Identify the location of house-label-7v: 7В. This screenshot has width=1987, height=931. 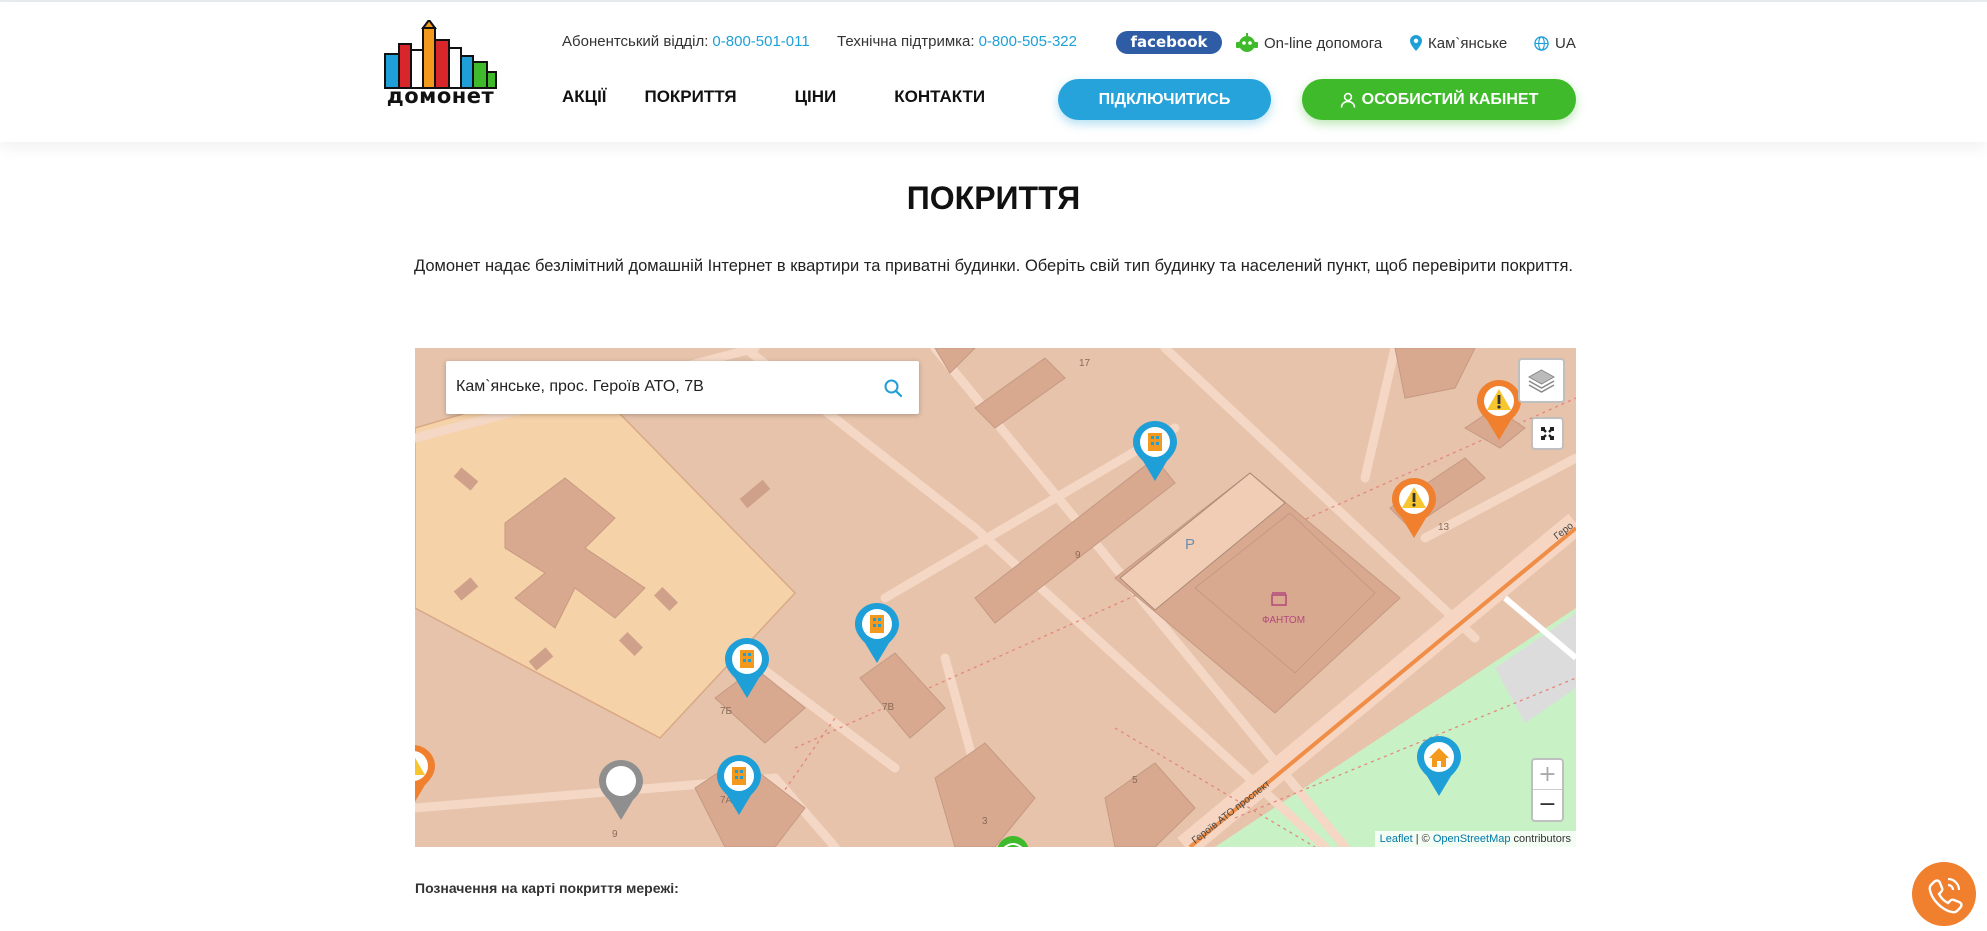
(888, 707).